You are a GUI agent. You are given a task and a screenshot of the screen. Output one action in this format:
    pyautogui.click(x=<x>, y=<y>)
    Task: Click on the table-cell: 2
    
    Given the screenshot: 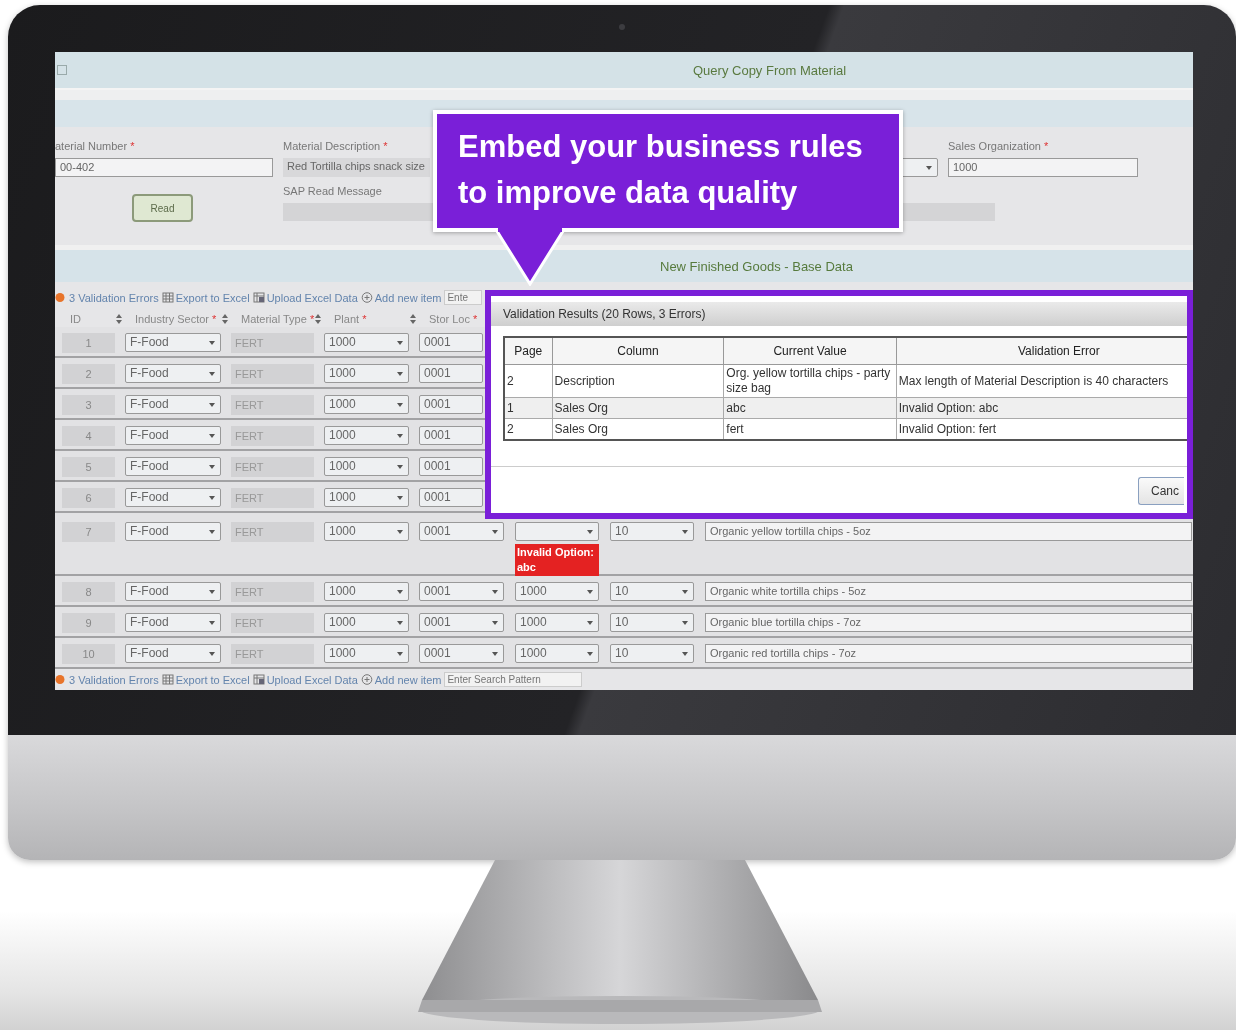 What is the action you would take?
    pyautogui.click(x=528, y=429)
    